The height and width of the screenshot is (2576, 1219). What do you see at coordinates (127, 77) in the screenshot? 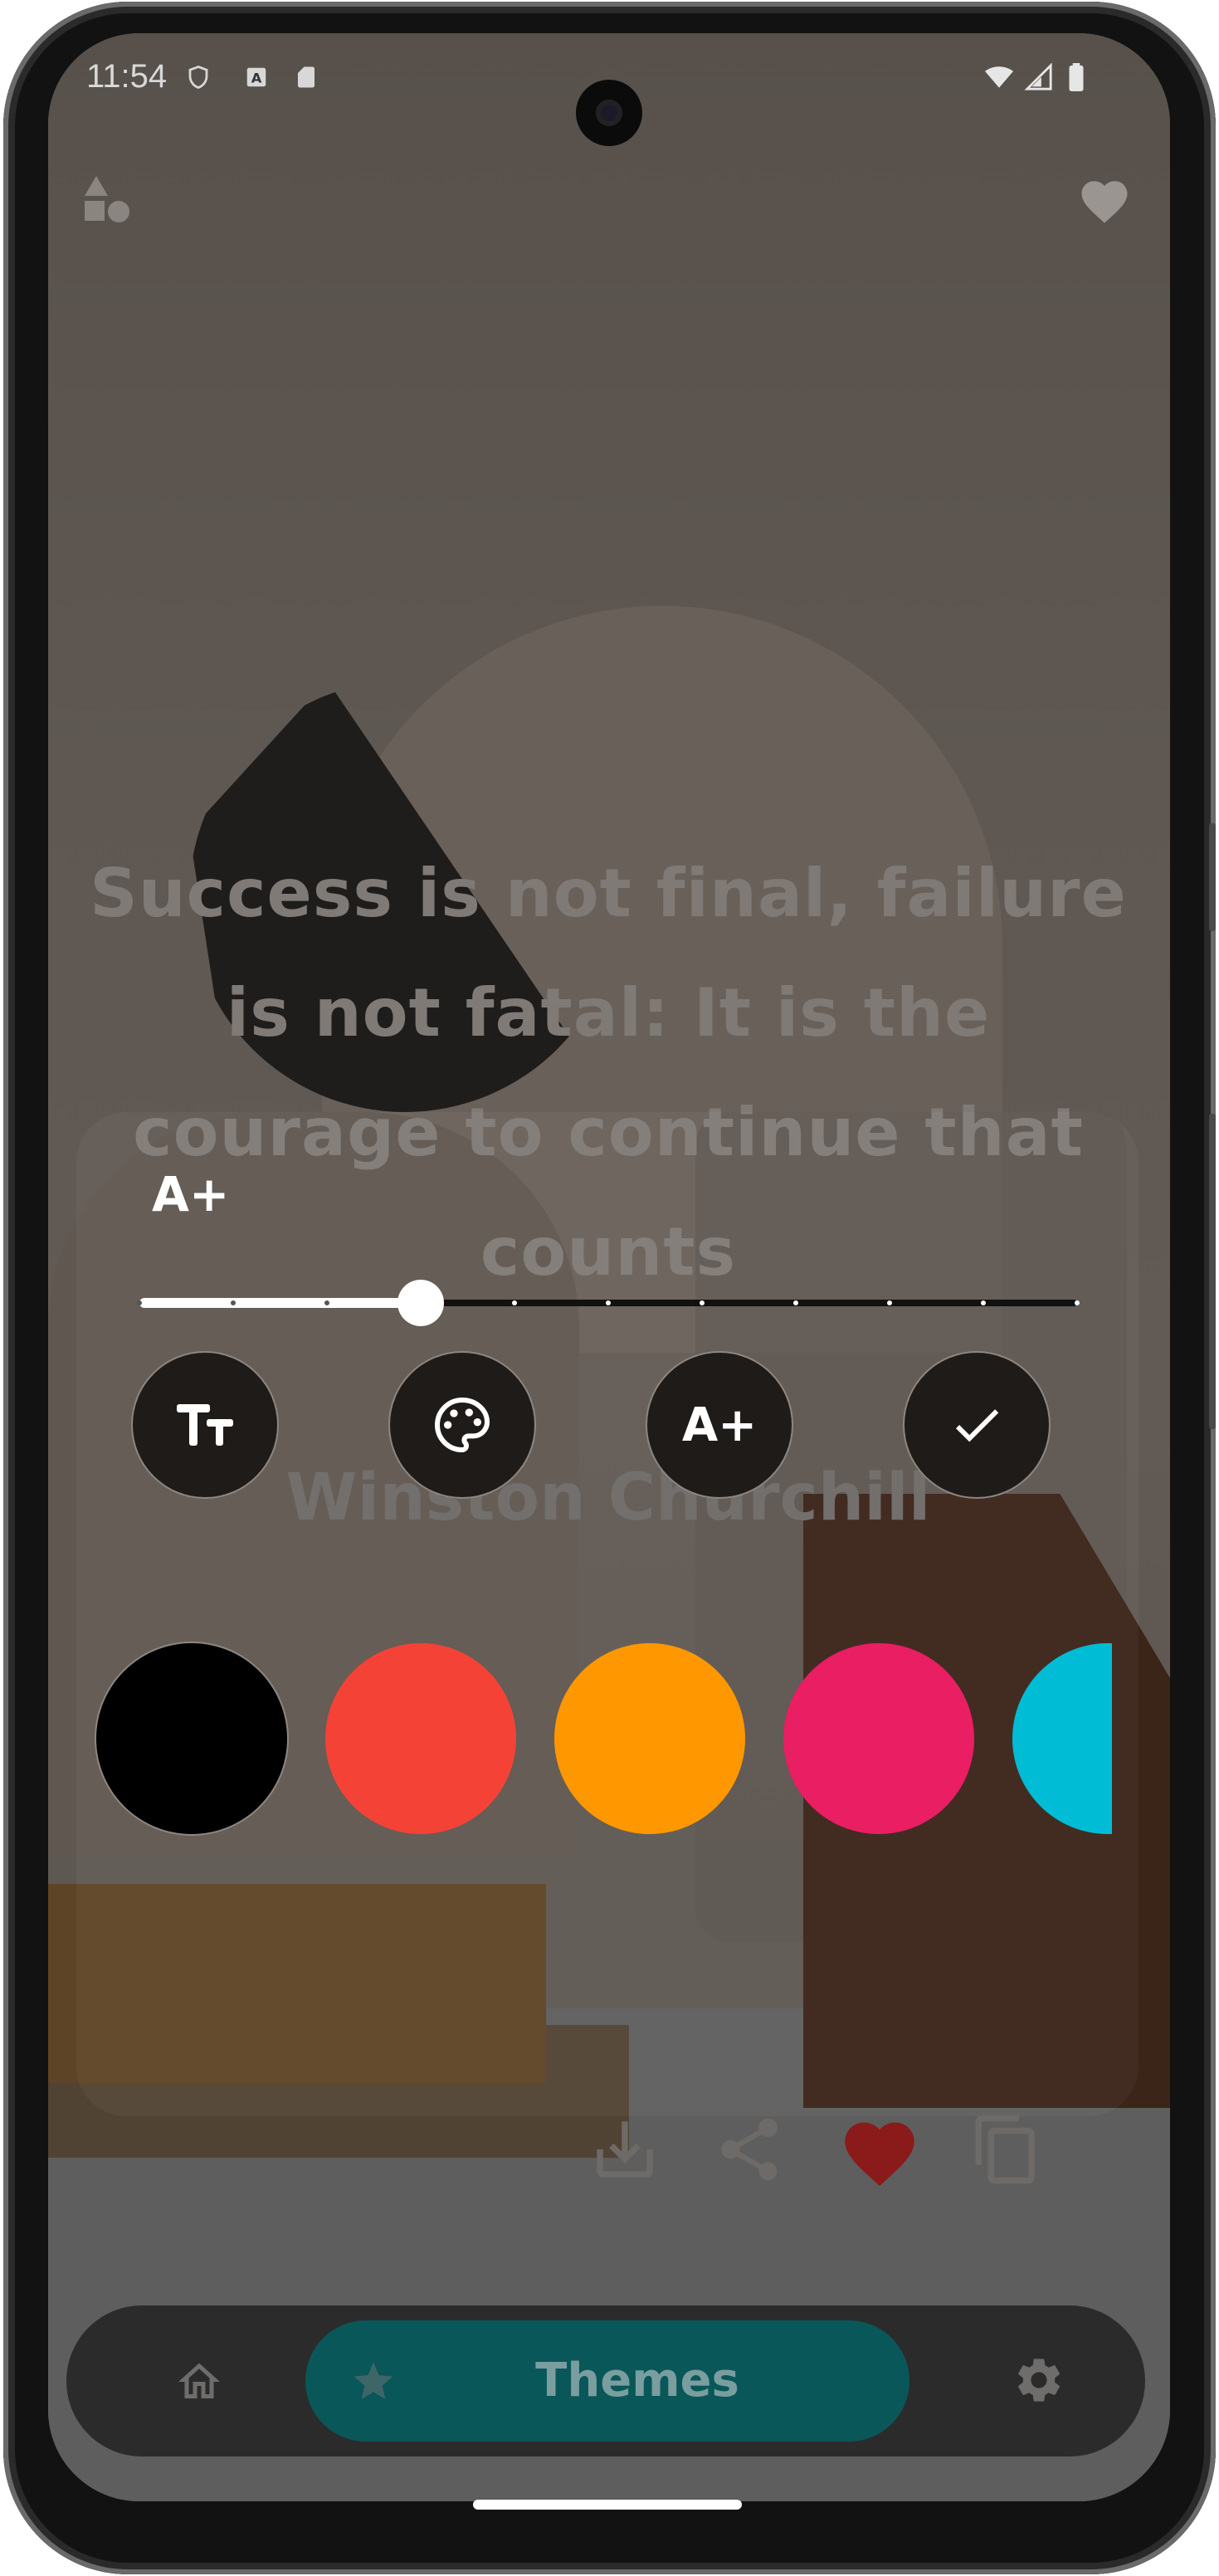
I see `status-time: 11:54` at bounding box center [127, 77].